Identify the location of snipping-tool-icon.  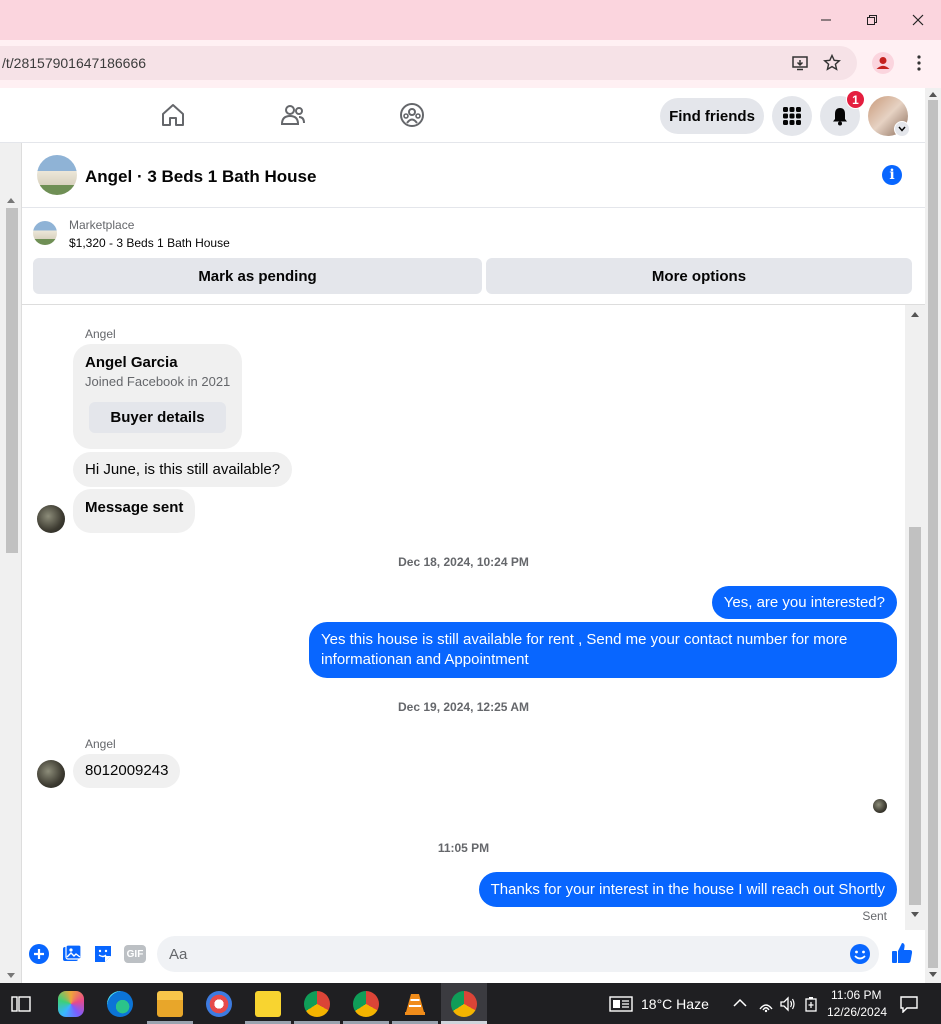
(219, 1004).